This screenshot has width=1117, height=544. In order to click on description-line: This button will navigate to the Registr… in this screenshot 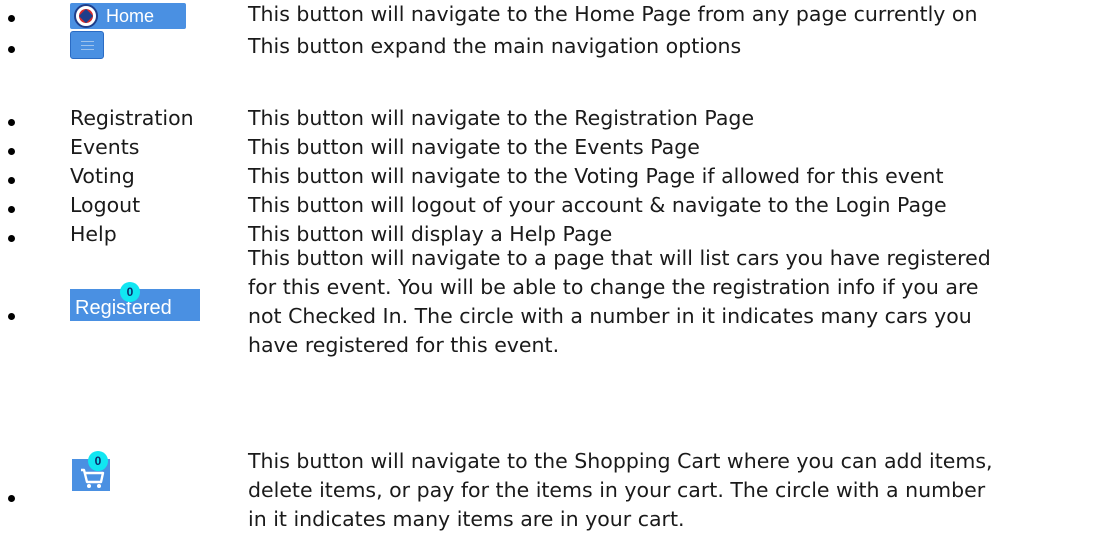, I will do `click(501, 118)`.